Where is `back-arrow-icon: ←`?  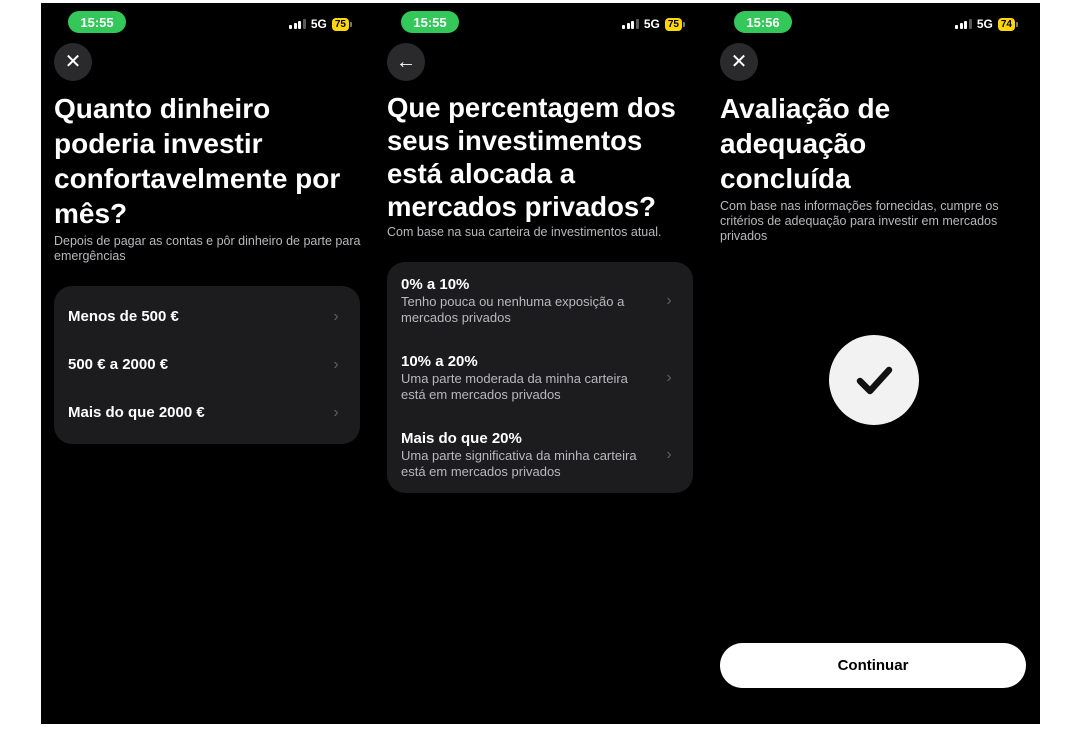 back-arrow-icon: ← is located at coordinates (406, 62).